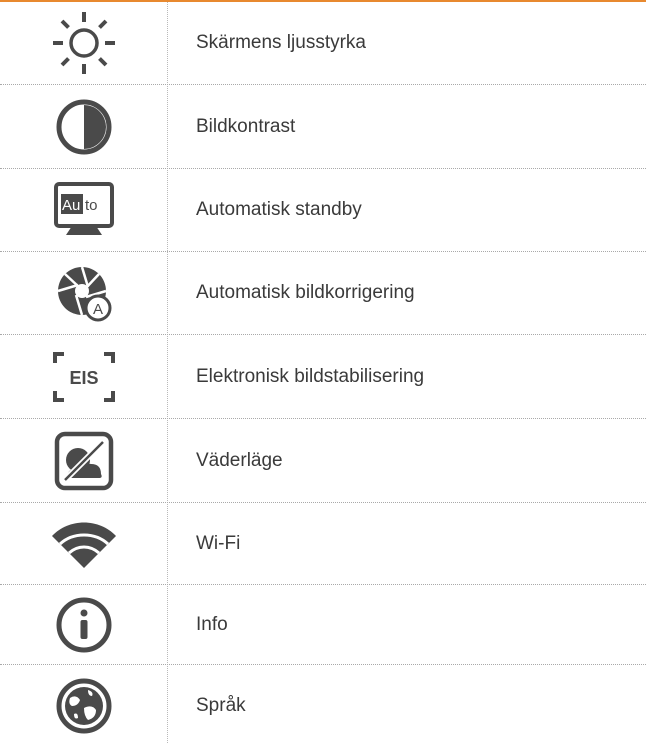 This screenshot has width=646, height=746. I want to click on auto-correction-icon: A, so click(84, 294).